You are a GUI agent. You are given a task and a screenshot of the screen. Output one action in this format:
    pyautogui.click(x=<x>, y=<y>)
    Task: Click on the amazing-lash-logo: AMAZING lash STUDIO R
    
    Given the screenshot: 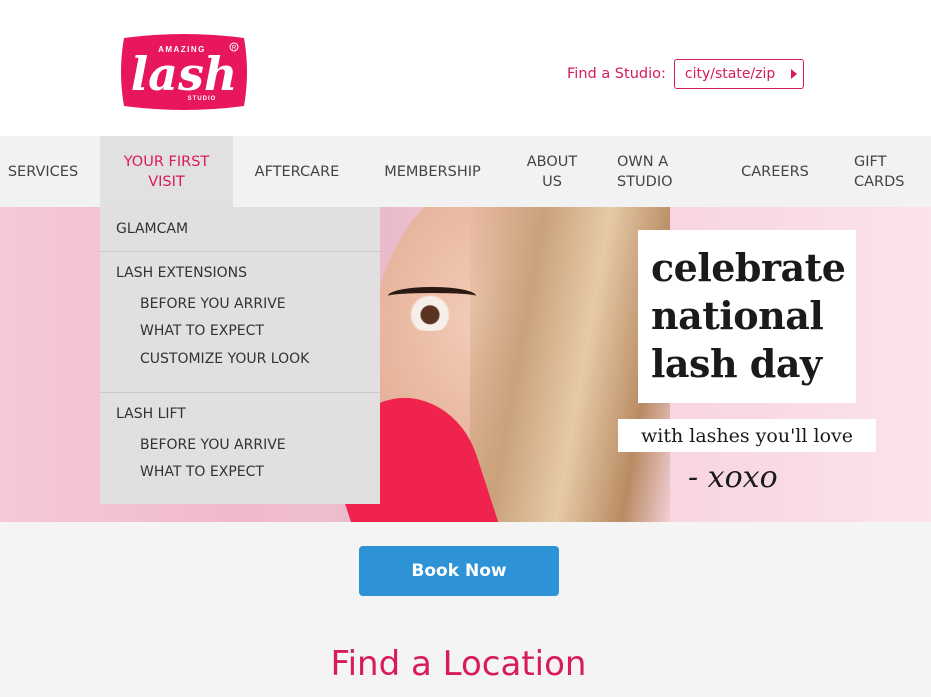 What is the action you would take?
    pyautogui.click(x=184, y=72)
    